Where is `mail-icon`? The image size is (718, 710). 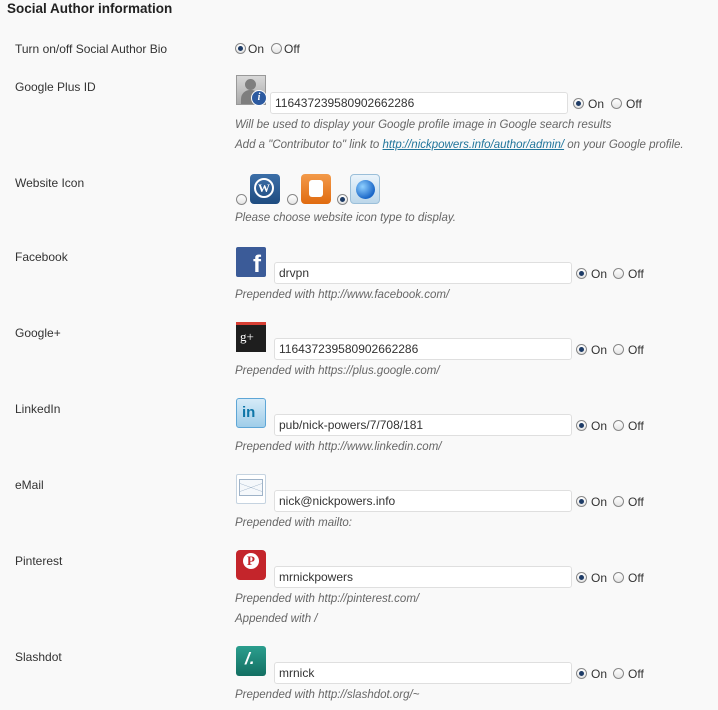
mail-icon is located at coordinates (251, 489).